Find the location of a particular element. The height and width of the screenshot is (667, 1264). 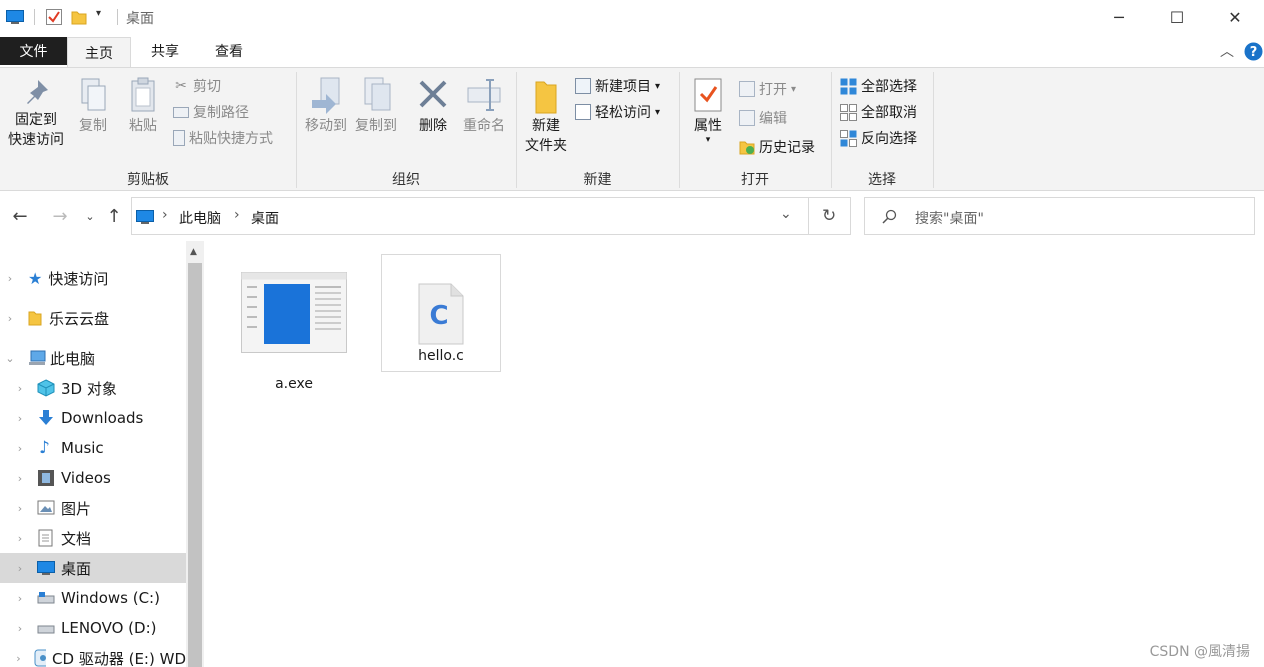

nav-item-3d-objects: › 3D 对象 is located at coordinates (93, 388).